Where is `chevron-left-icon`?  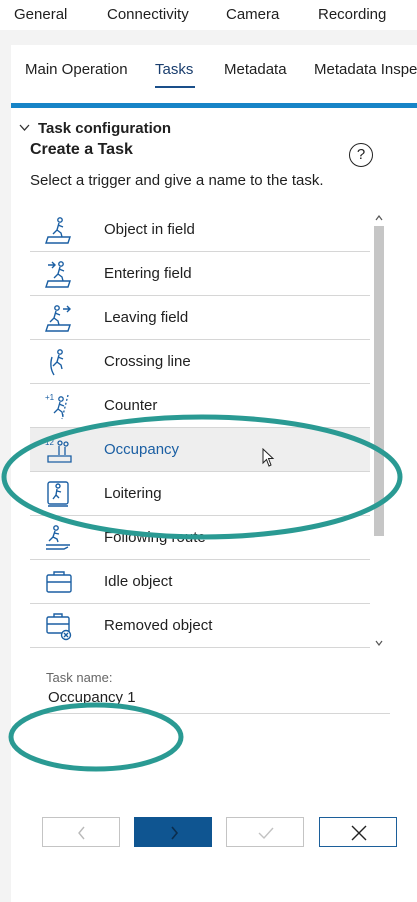 chevron-left-icon is located at coordinates (81, 833).